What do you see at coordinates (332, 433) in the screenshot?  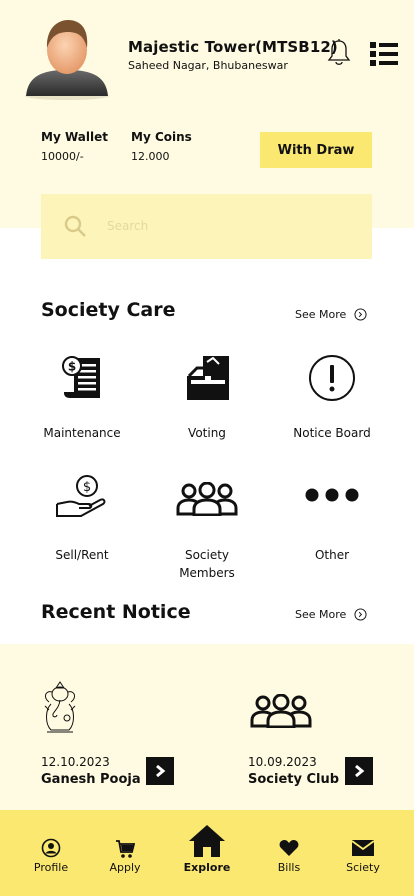 I see `care-label-notice-board: Notice Board` at bounding box center [332, 433].